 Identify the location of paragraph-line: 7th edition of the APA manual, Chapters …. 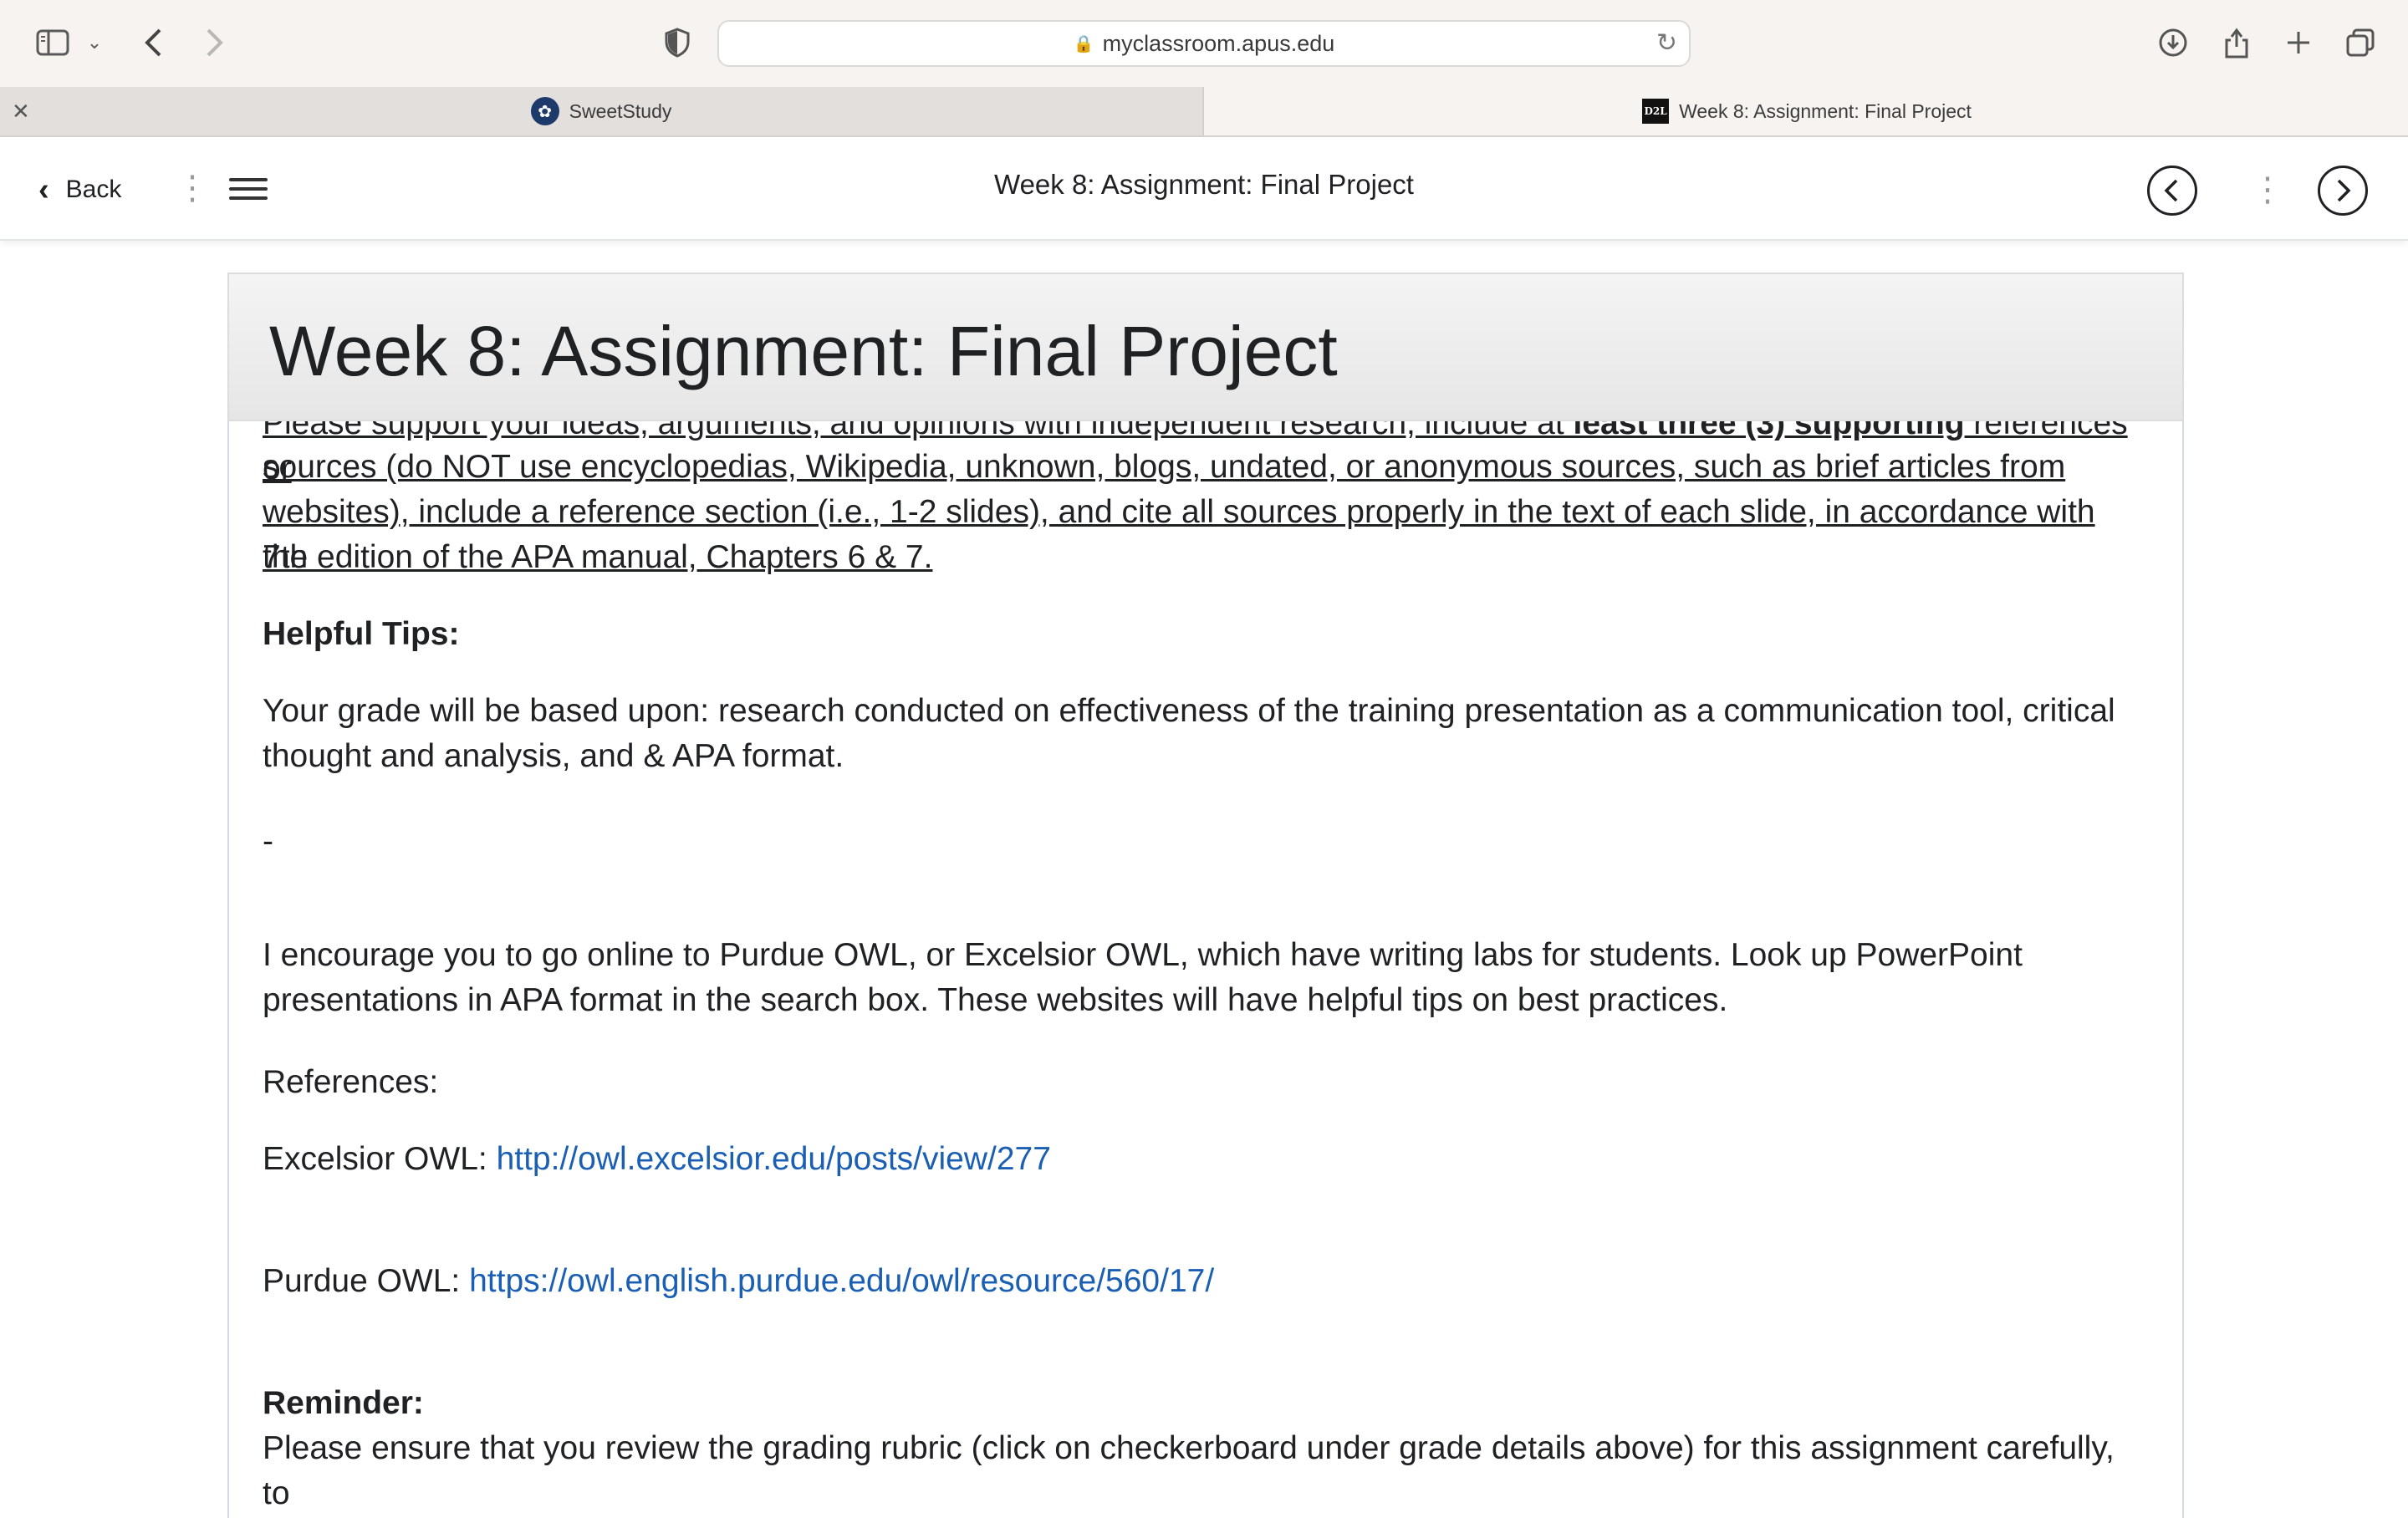
(598, 557).